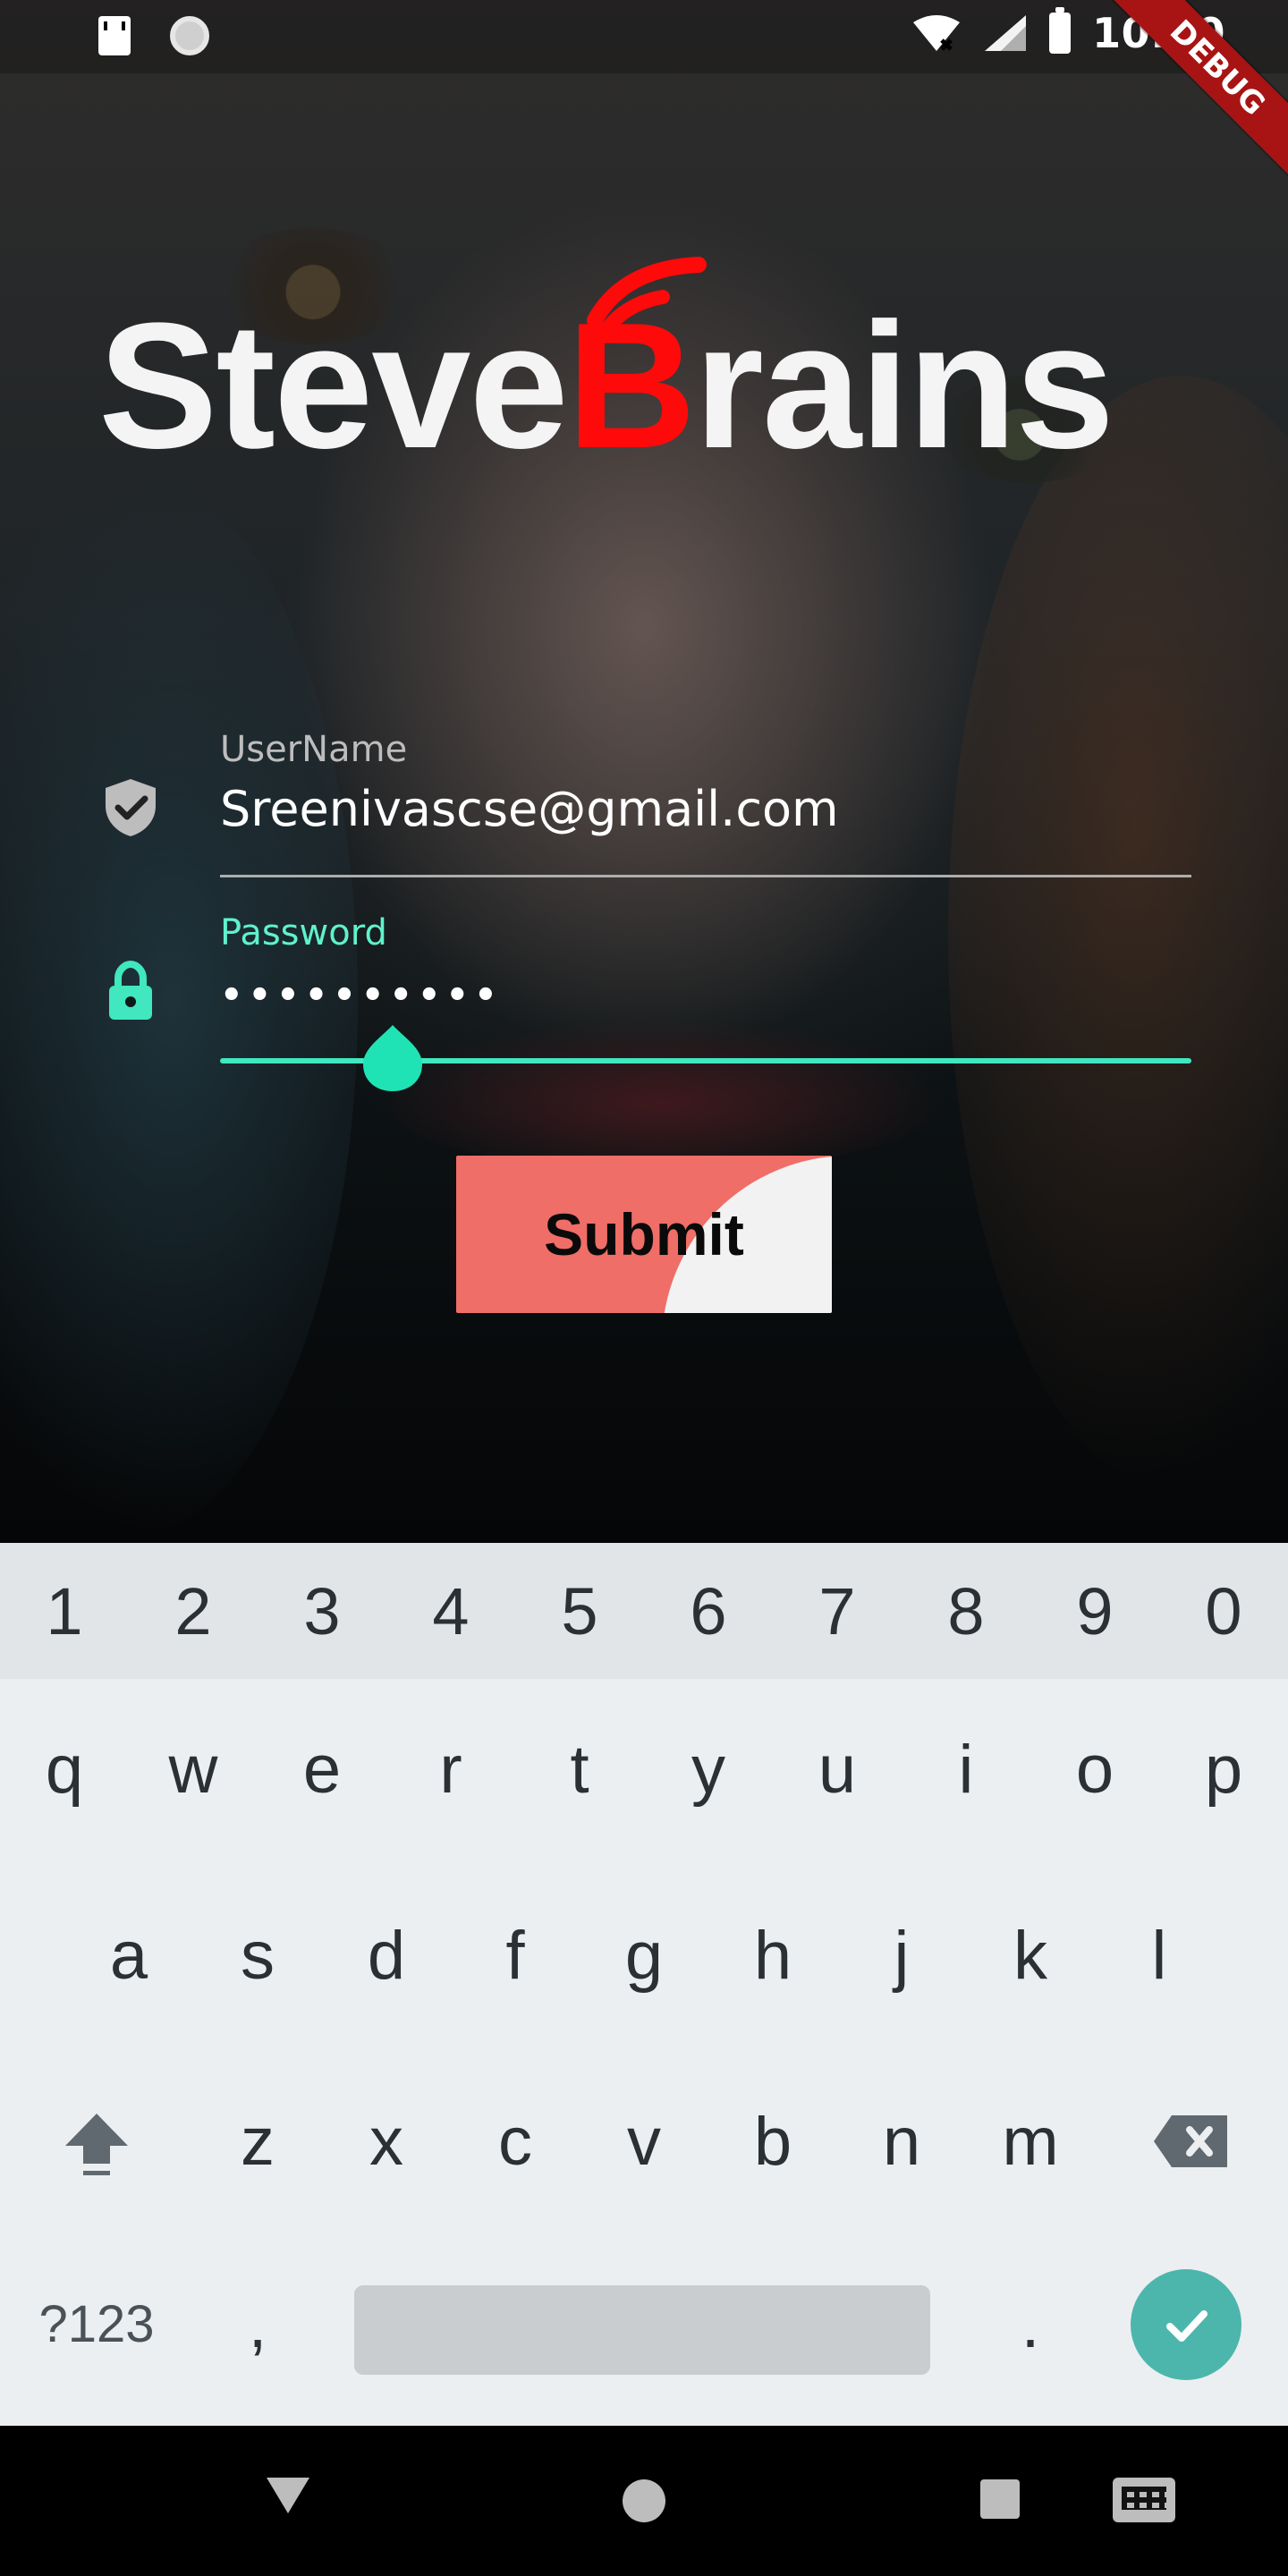 The image size is (1288, 2576). I want to click on key-y: y, so click(708, 1769).